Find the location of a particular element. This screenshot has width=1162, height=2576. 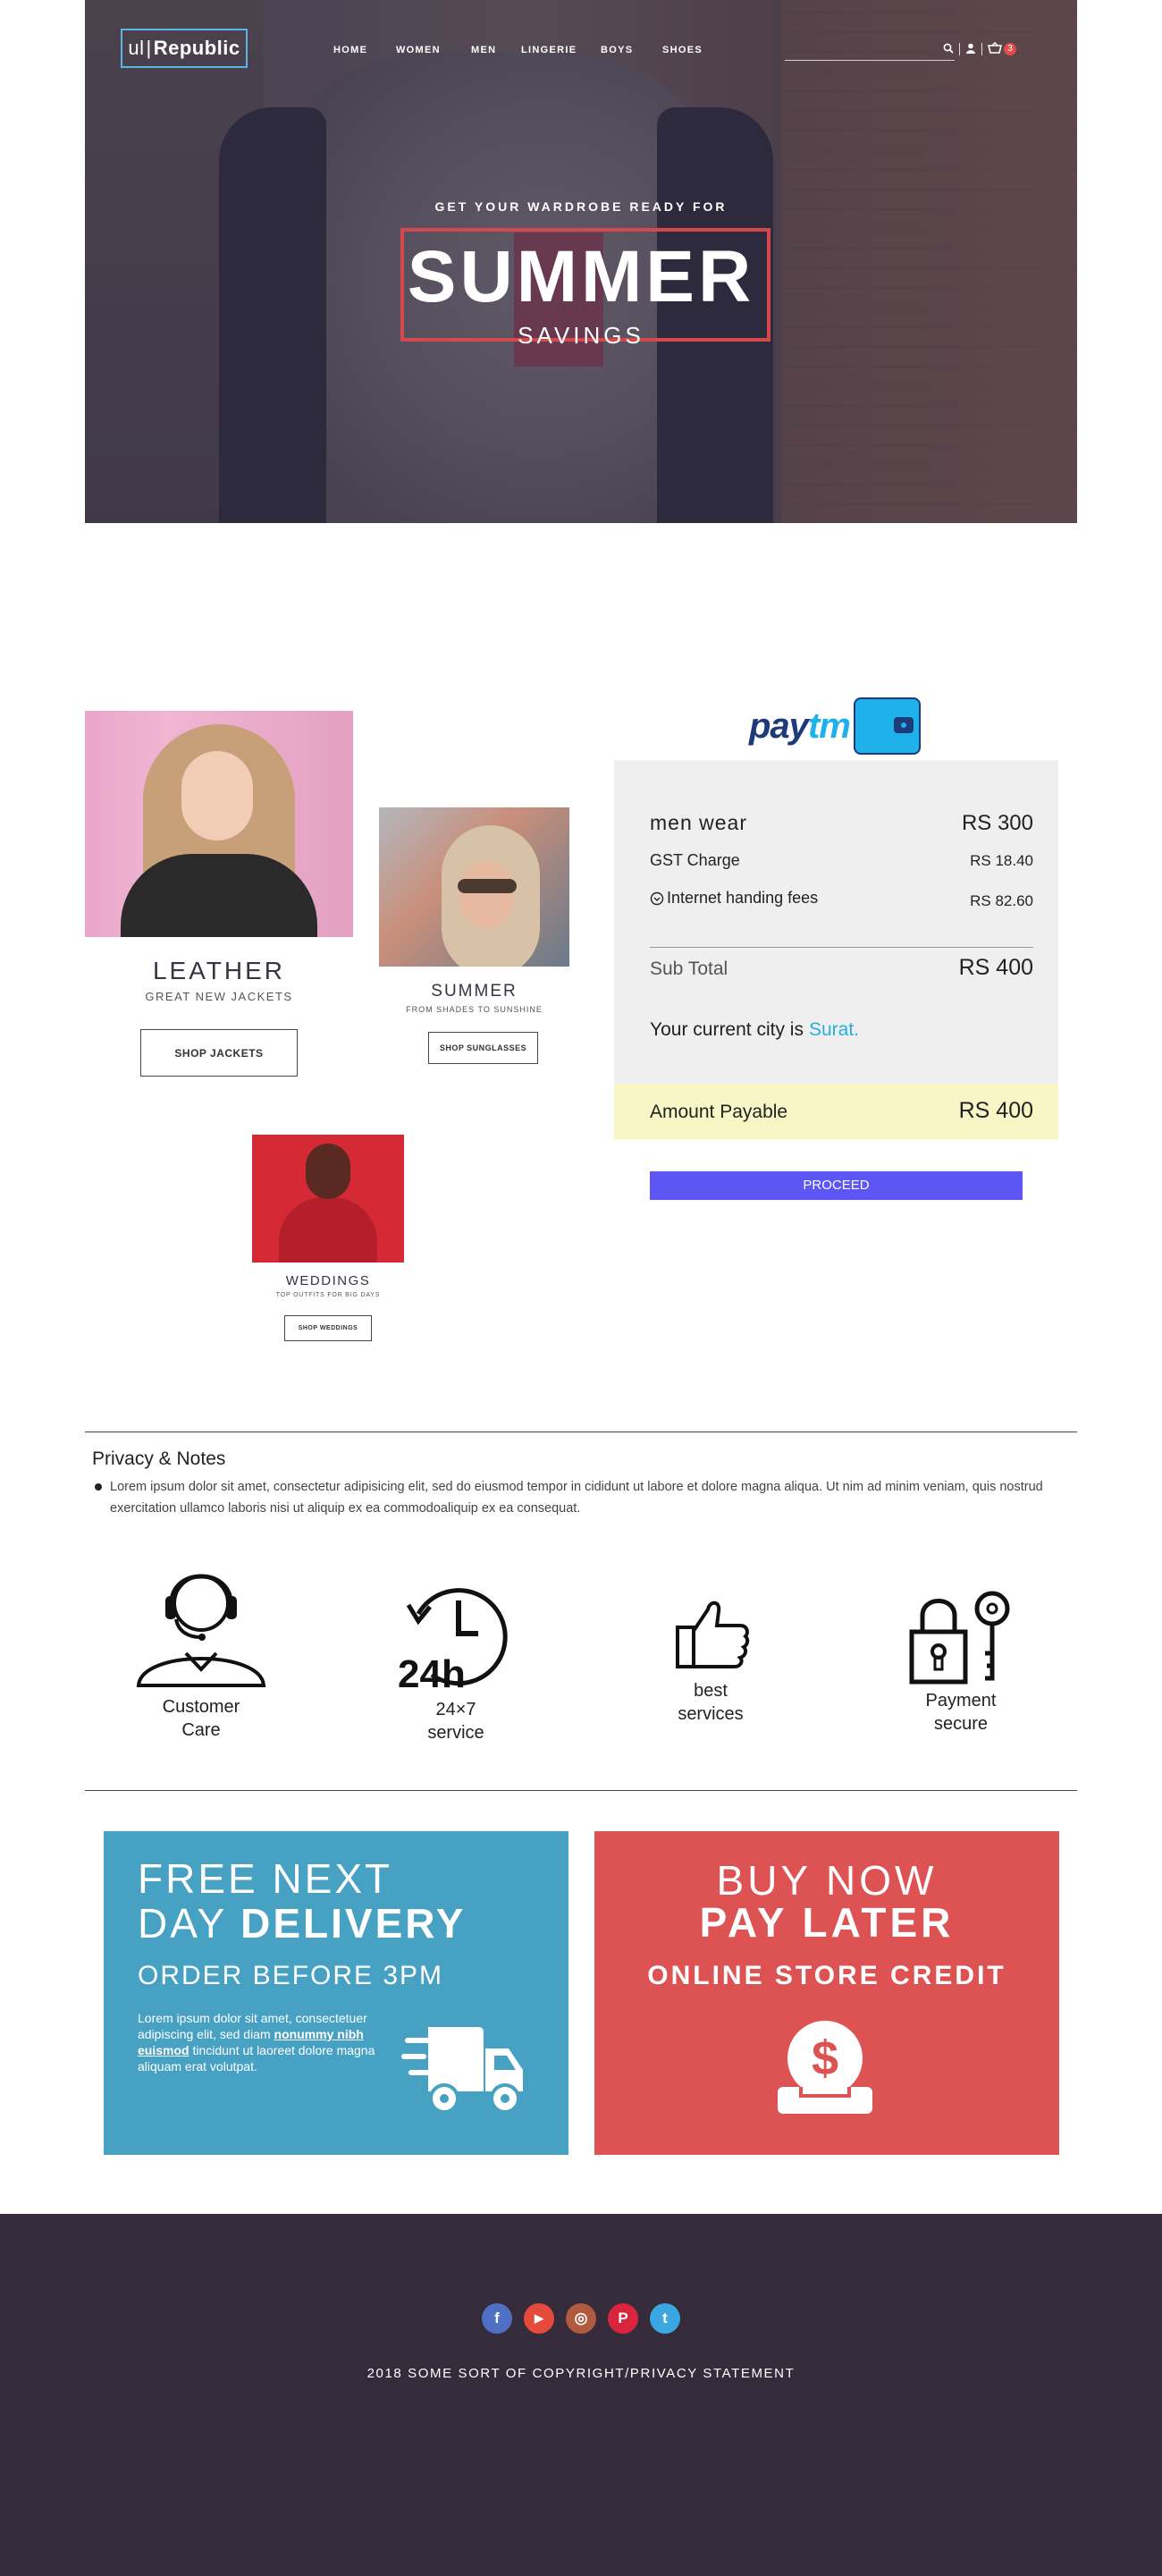

lock-key-icon is located at coordinates (959, 1638).